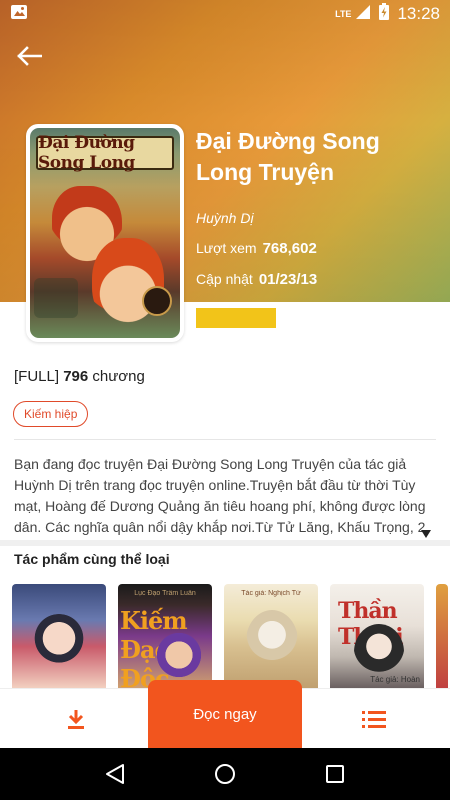 The width and height of the screenshot is (450, 800). I want to click on book-title: Đại Đường Song Long Truyện, so click(288, 156).